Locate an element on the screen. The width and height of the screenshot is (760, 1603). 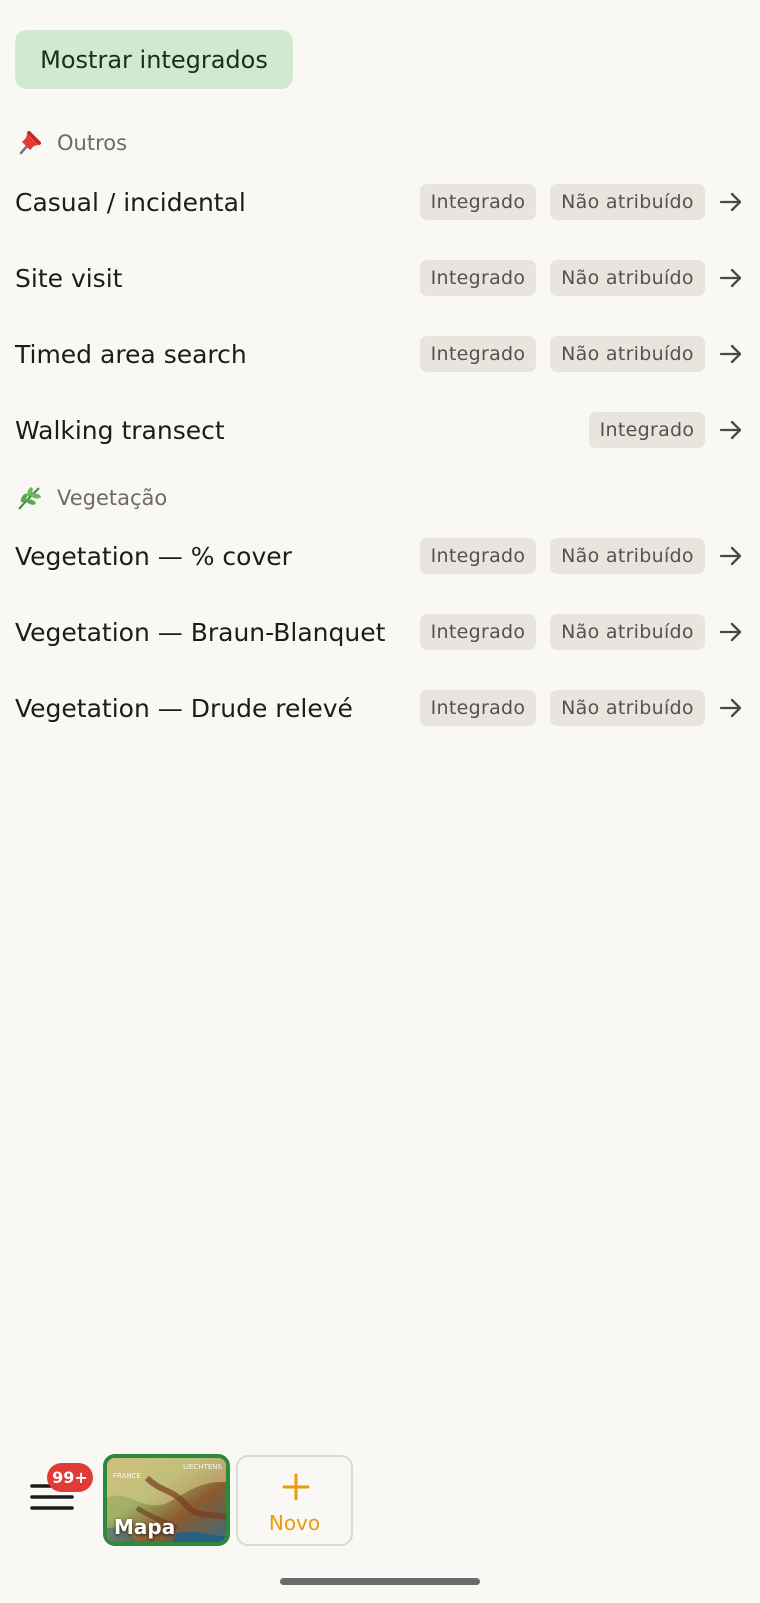
plus-icon is located at coordinates (296, 1487).